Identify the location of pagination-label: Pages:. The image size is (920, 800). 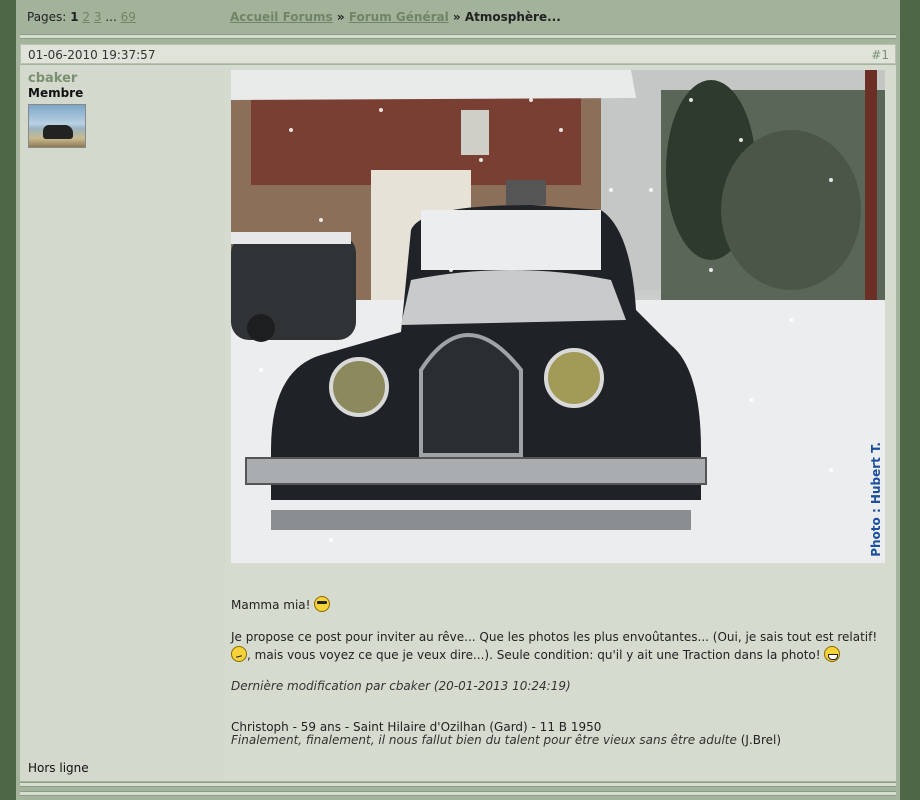
(47, 17).